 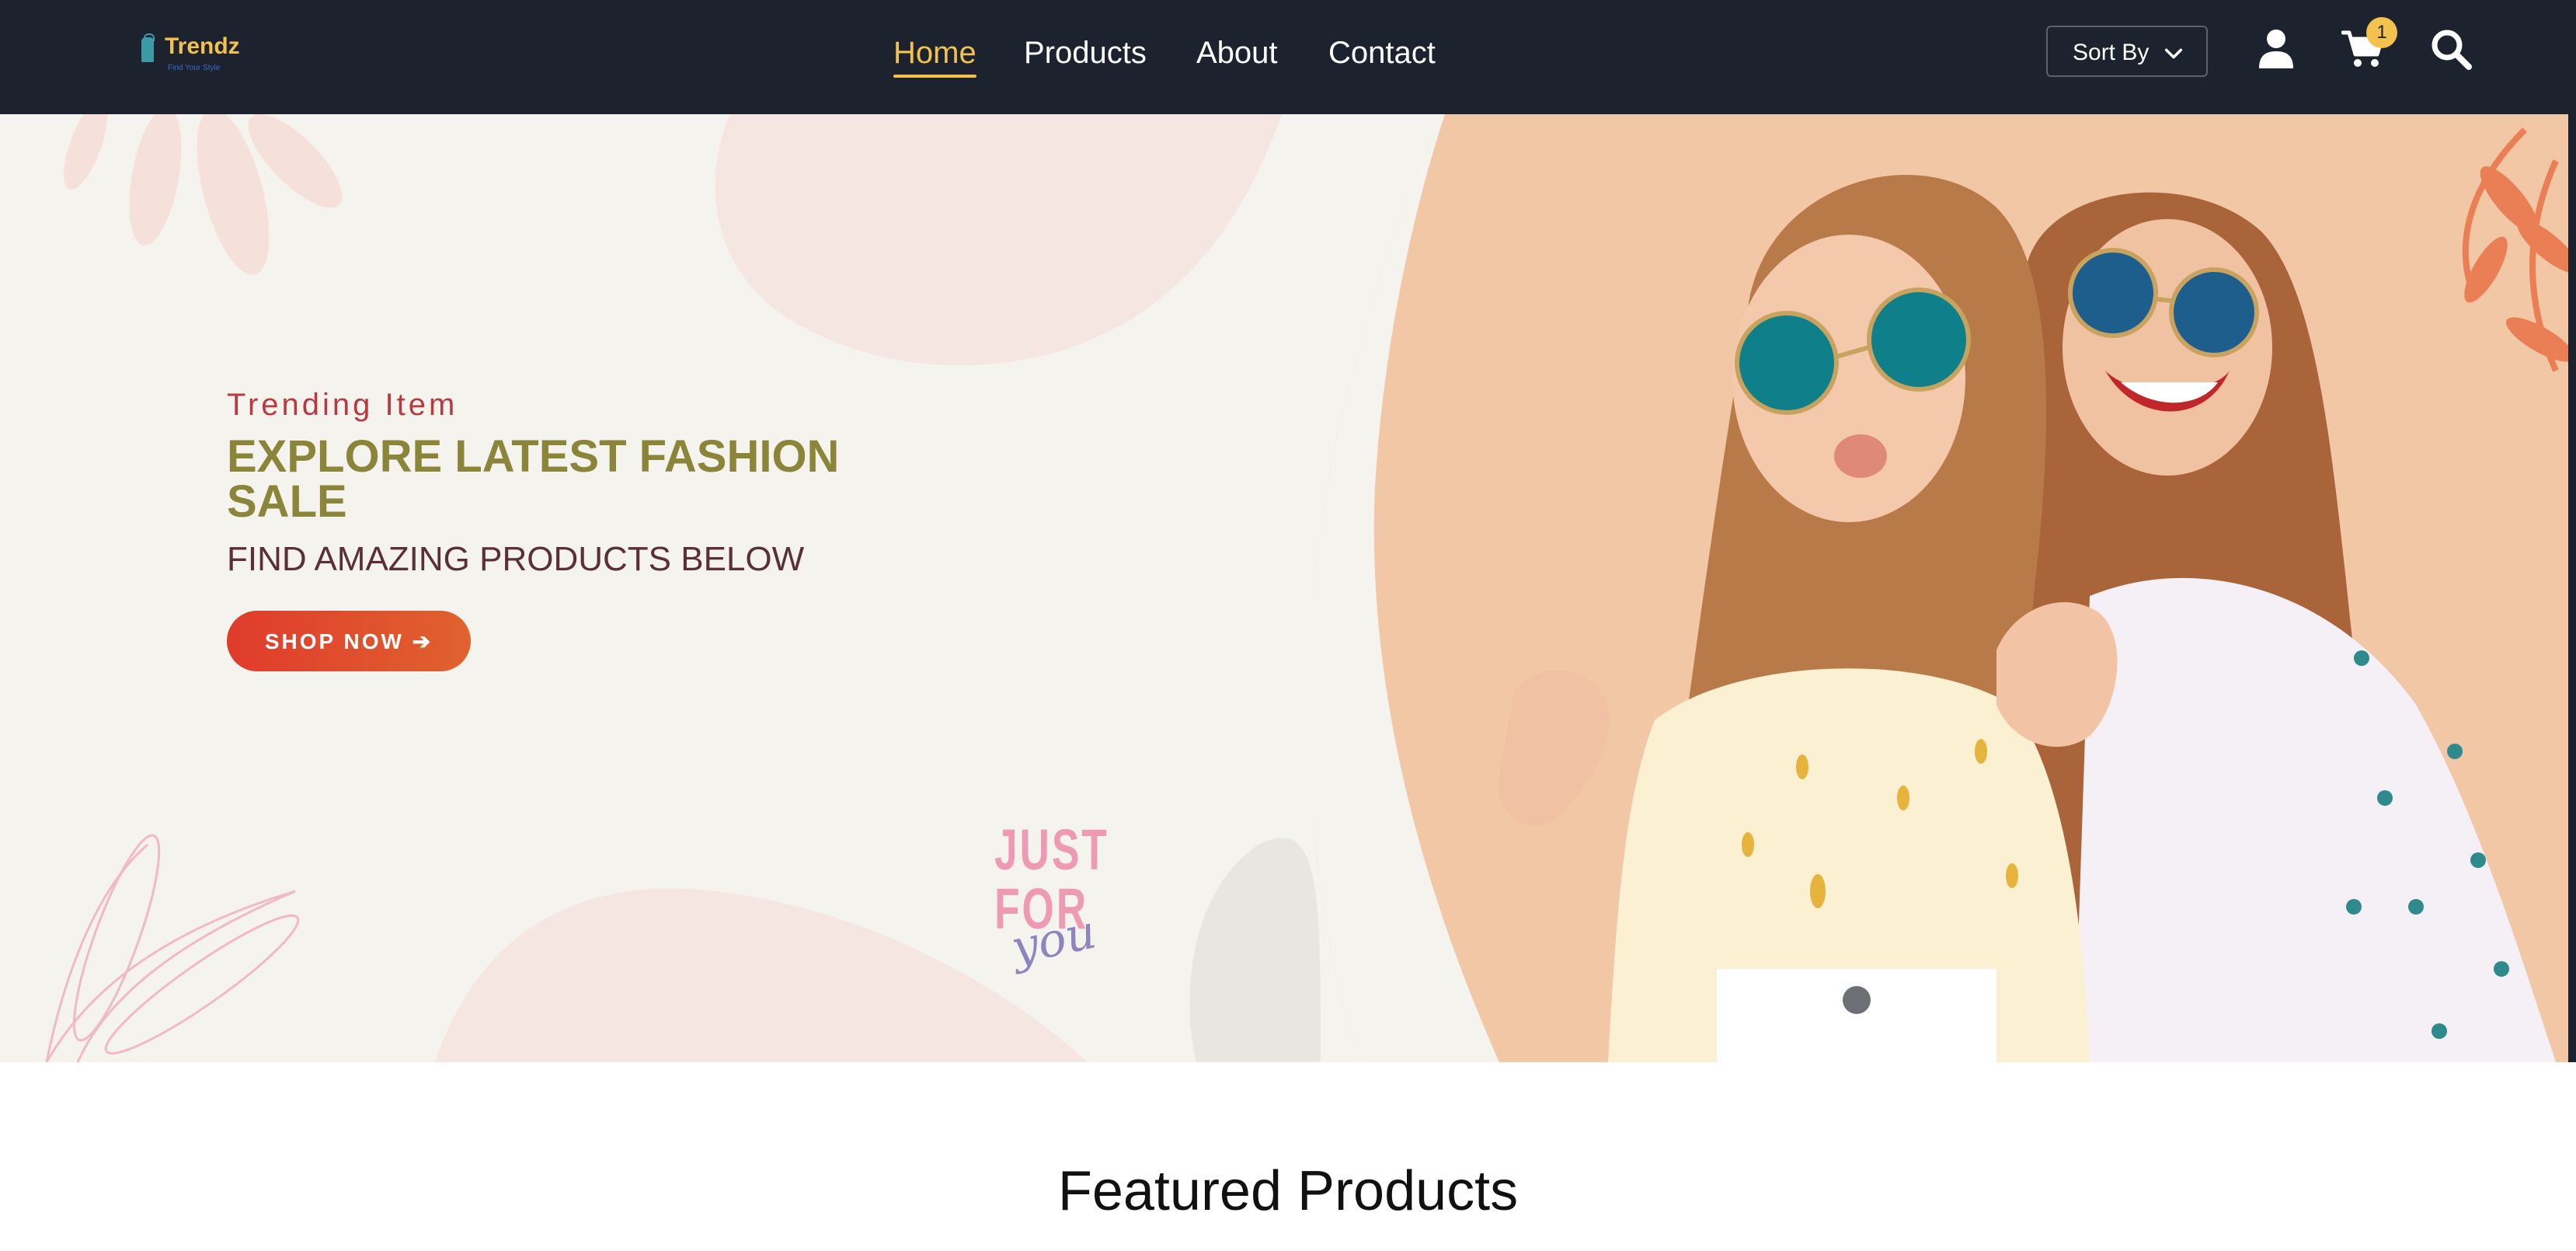 I want to click on nav-link-products: Products, so click(x=1085, y=53).